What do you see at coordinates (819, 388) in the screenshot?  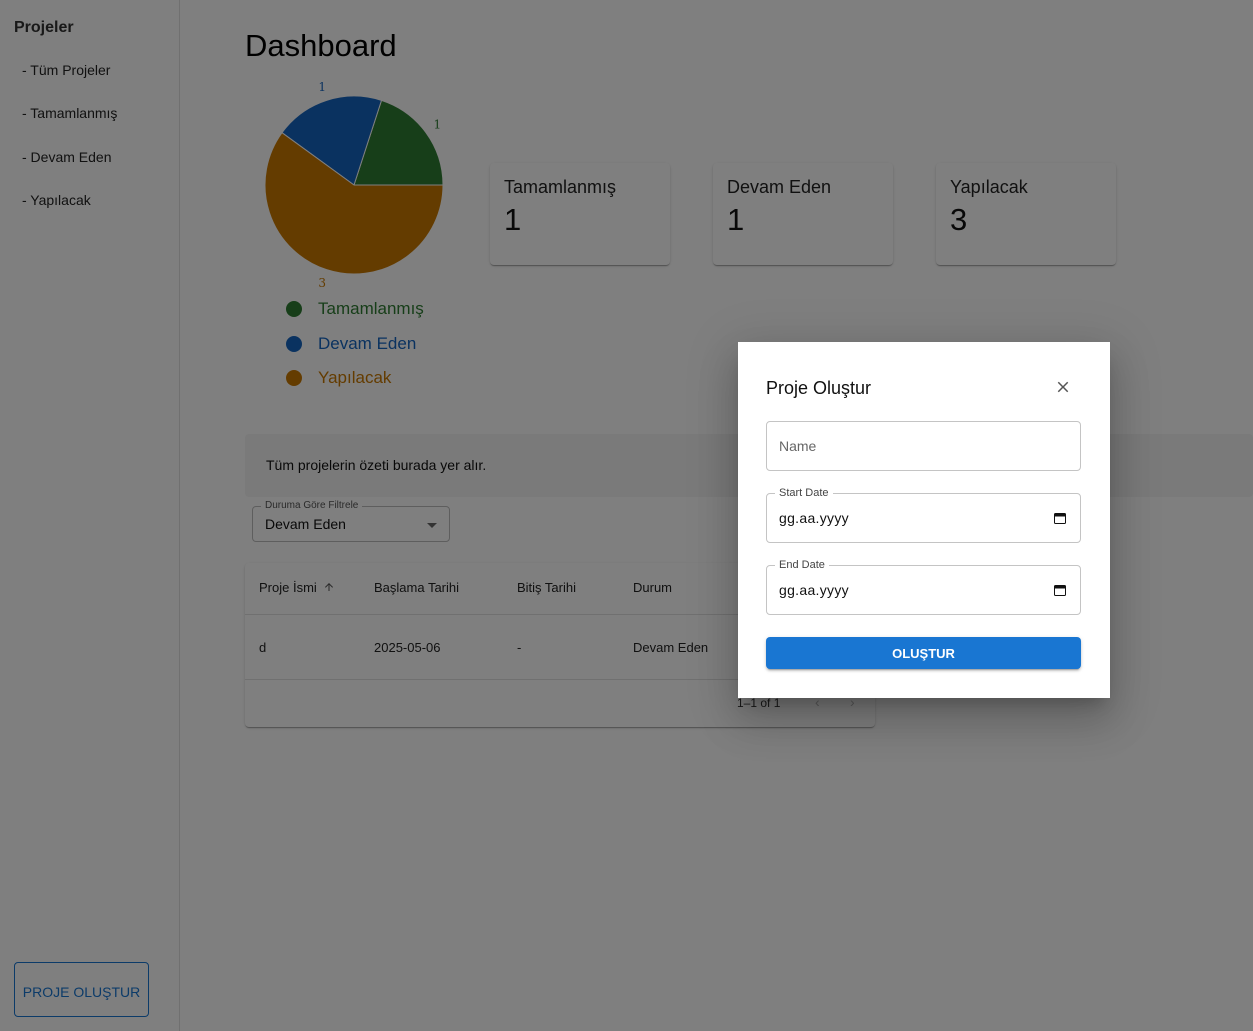 I see `dialog-title: Proje Oluştur` at bounding box center [819, 388].